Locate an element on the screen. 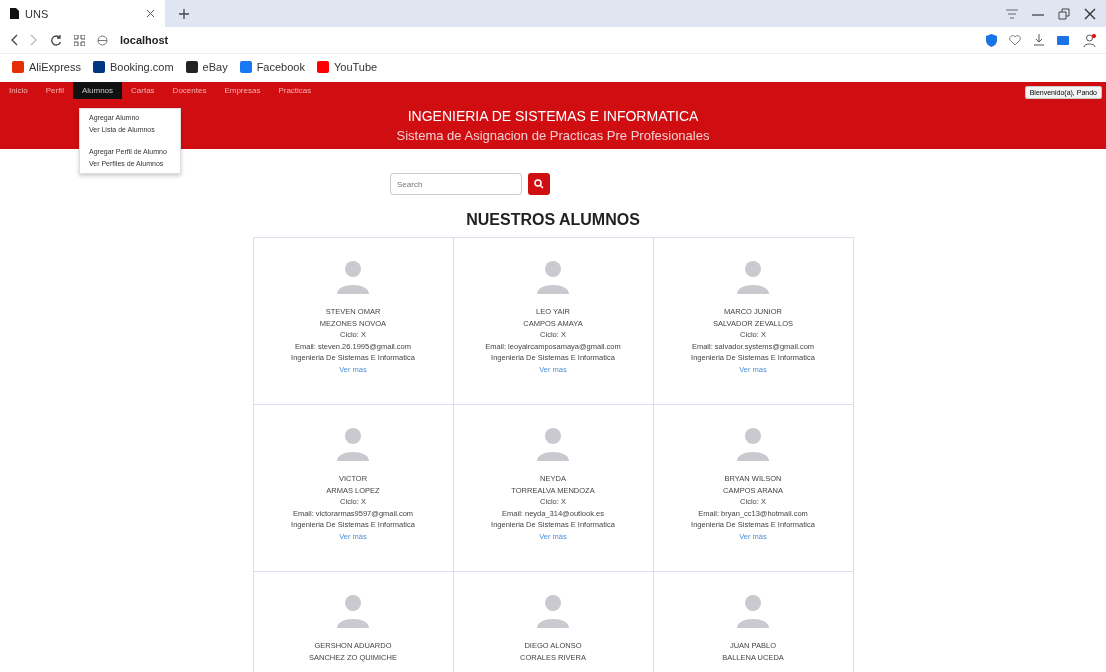 The height and width of the screenshot is (672, 1106). globe-icon is located at coordinates (102, 40).